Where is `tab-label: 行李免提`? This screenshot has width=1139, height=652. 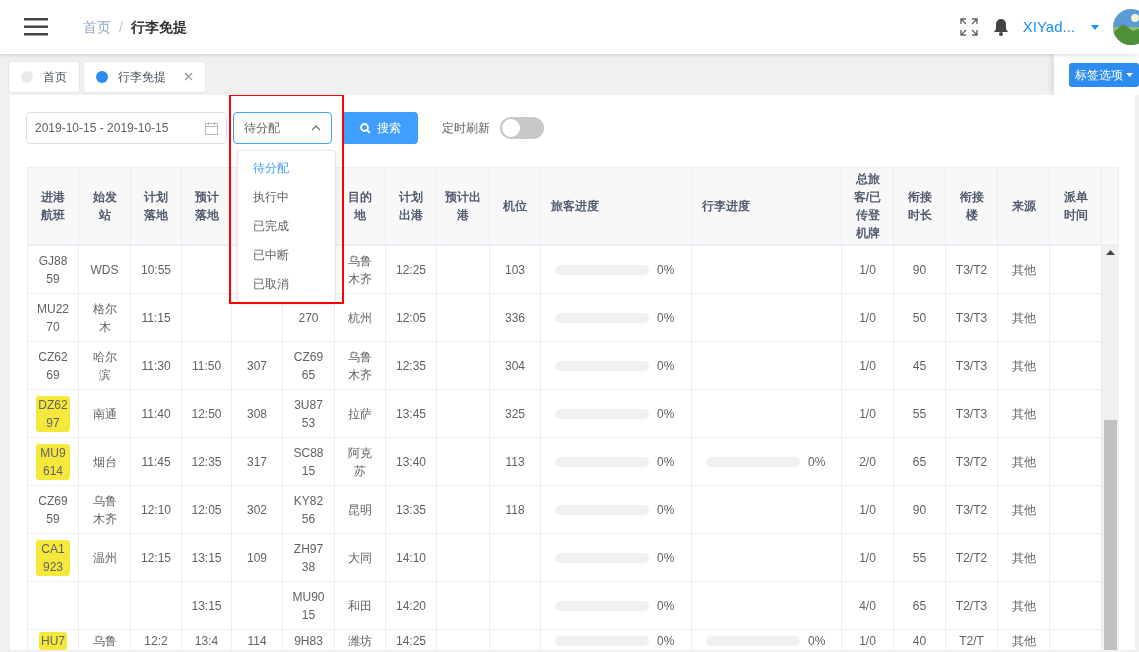 tab-label: 行李免提 is located at coordinates (142, 77).